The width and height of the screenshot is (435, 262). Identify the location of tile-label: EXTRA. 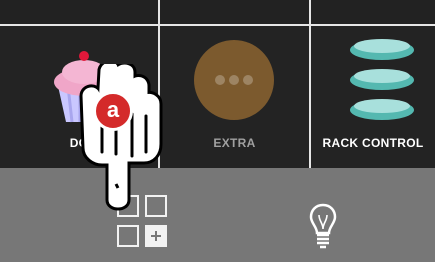
(234, 143).